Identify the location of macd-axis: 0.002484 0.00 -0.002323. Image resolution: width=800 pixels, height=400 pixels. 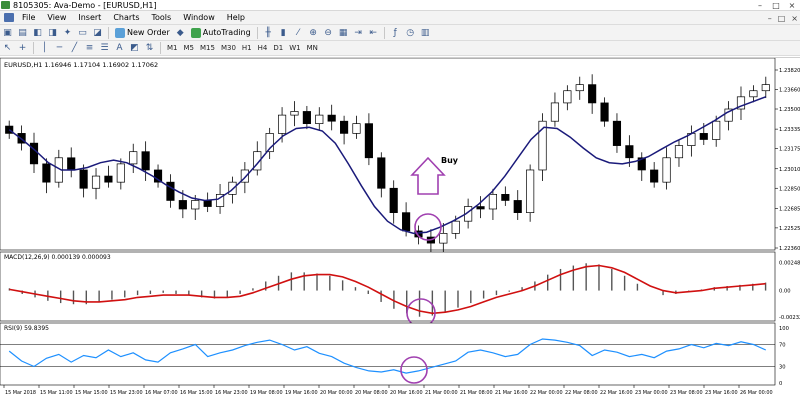
(789, 290).